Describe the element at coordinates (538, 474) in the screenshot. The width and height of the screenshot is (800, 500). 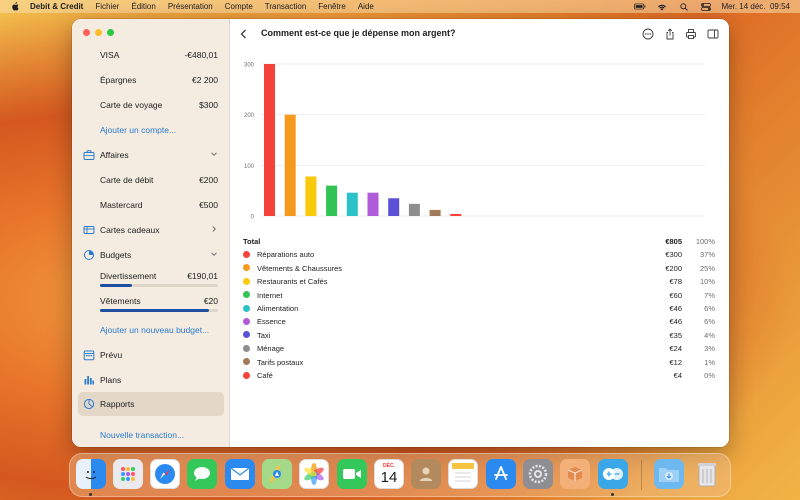
I see `system-settings-icon` at that location.